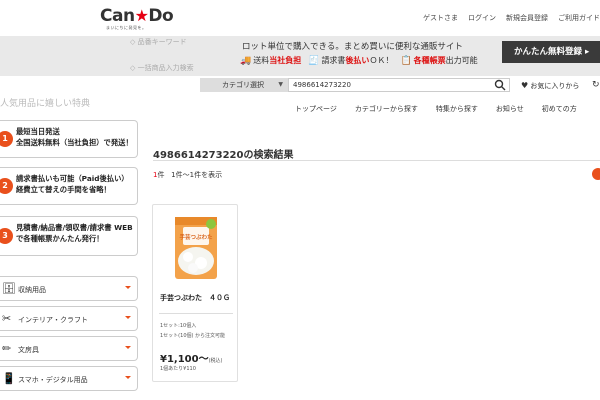 This screenshot has width=600, height=400. Describe the element at coordinates (195, 298) in the screenshot. I see `product-name: 手芸つぶわた ４０Ｇ` at that location.